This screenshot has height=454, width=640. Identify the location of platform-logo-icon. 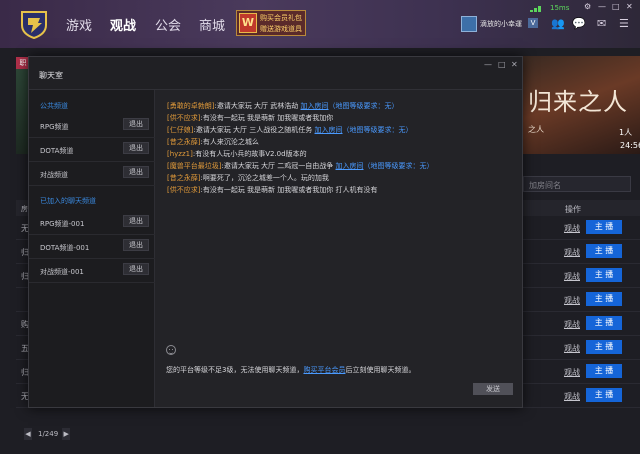
(34, 24).